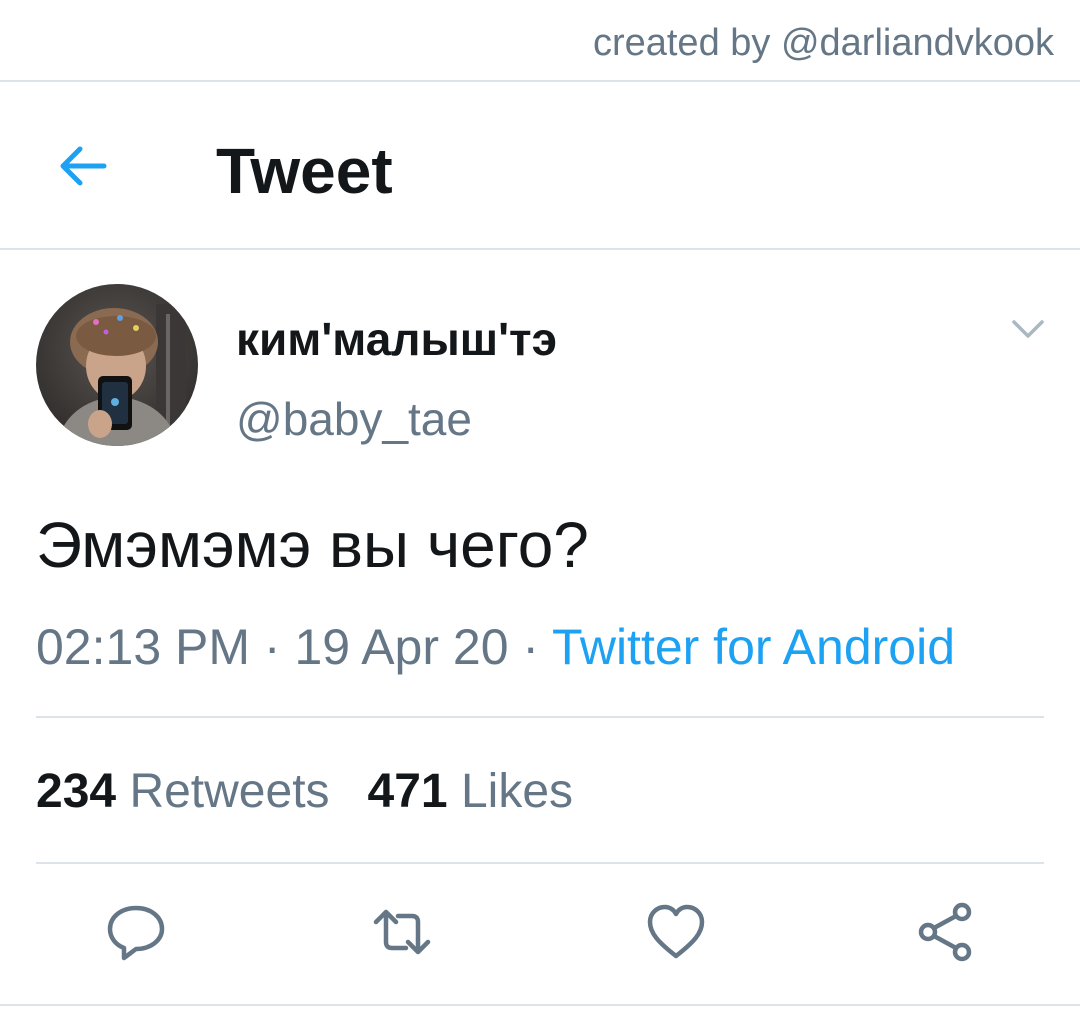 This screenshot has width=1080, height=1024. I want to click on avatar-image, so click(117, 365).